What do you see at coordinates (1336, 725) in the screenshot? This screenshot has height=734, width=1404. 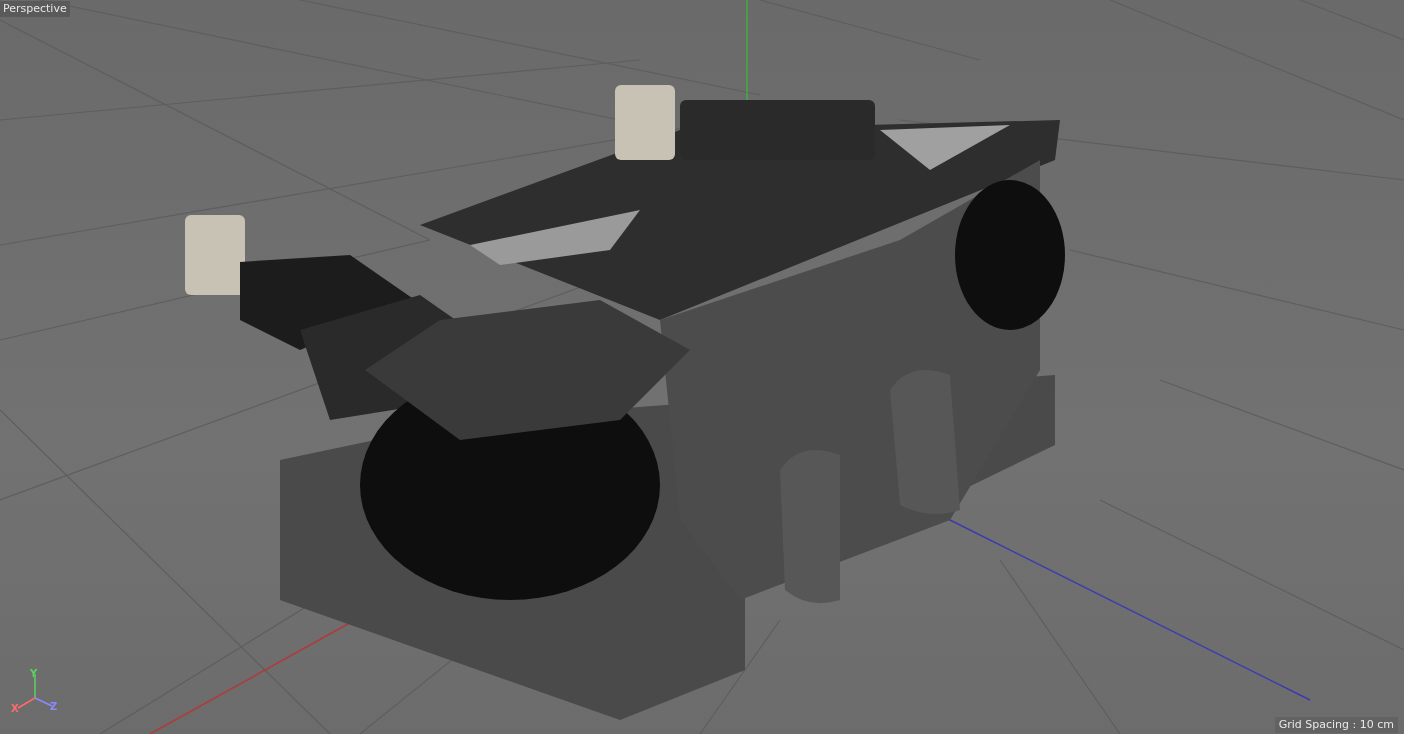 I see `grid-spacing-label: Grid Spacing : 10 cm` at bounding box center [1336, 725].